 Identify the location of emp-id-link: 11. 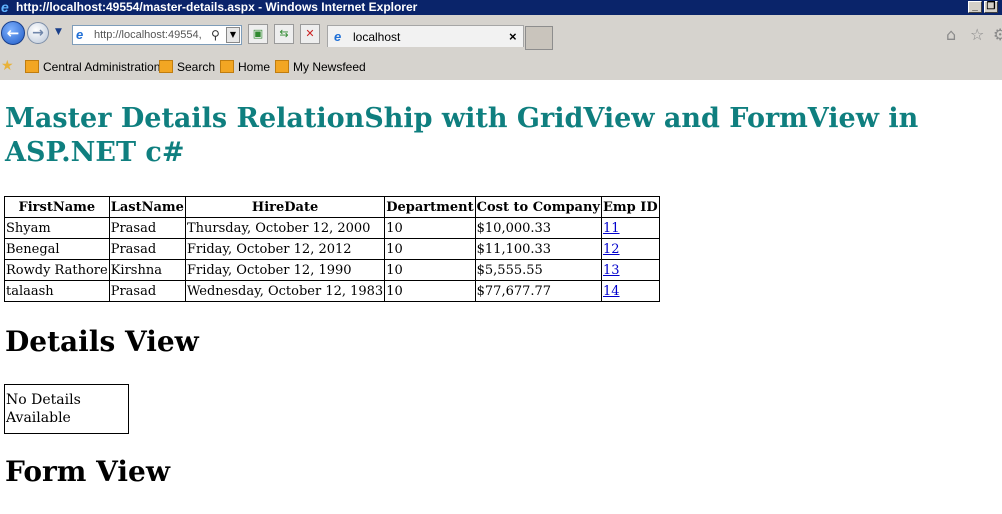
(611, 228).